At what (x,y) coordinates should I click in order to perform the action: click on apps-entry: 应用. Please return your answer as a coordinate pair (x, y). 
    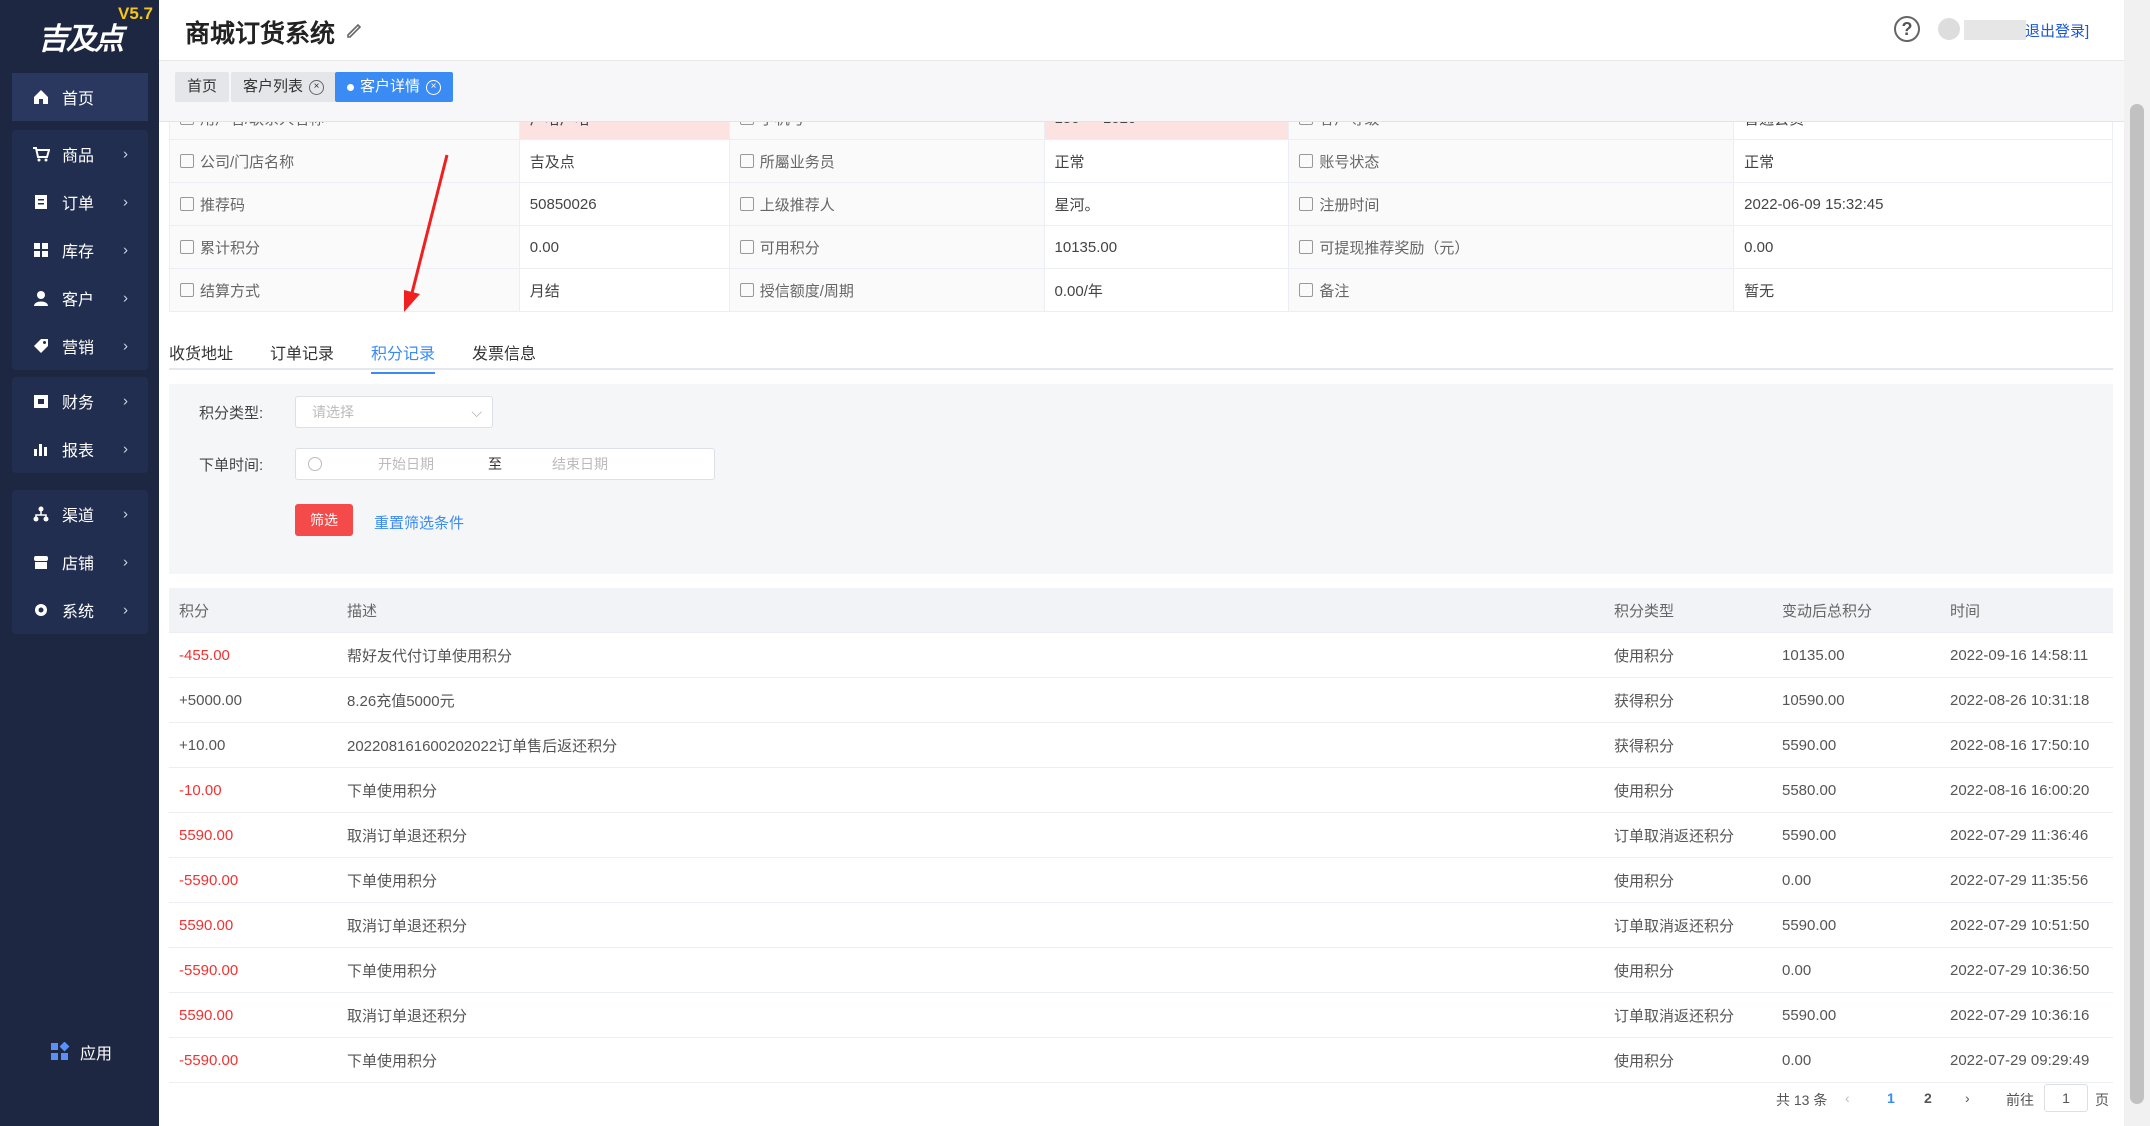
    Looking at the image, I should click on (81, 1052).